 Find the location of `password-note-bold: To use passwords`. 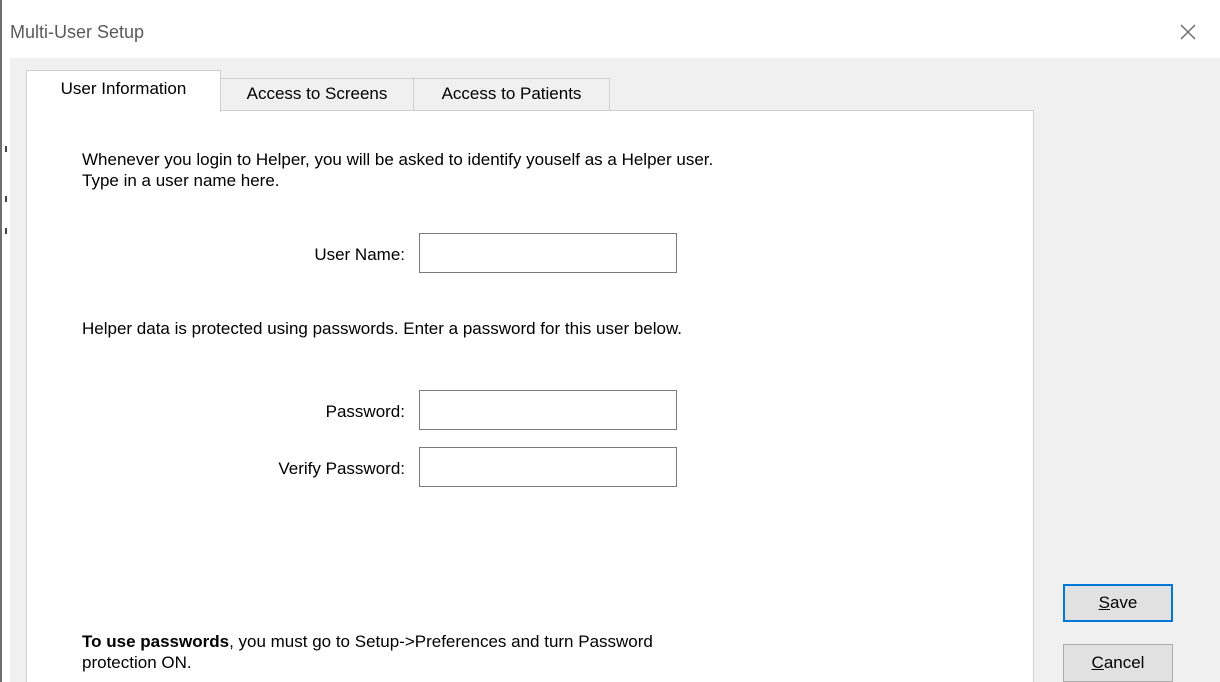

password-note-bold: To use passwords is located at coordinates (156, 641).